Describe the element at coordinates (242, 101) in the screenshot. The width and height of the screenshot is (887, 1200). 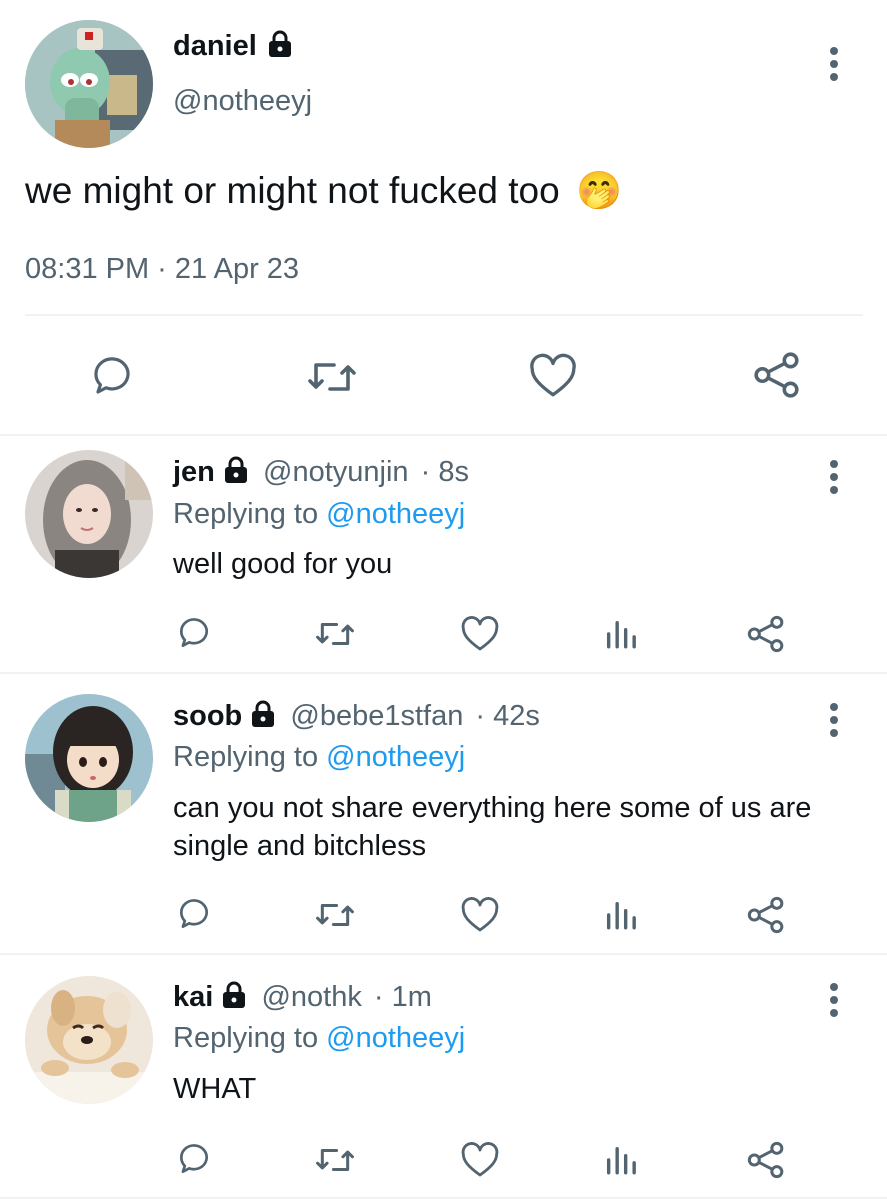
I see `author-handle: @notheeyj` at that location.